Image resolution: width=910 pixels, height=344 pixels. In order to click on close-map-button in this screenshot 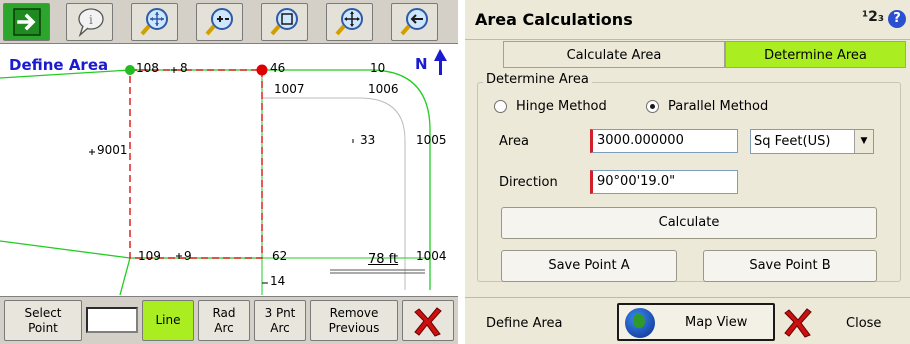, I will do `click(428, 320)`.